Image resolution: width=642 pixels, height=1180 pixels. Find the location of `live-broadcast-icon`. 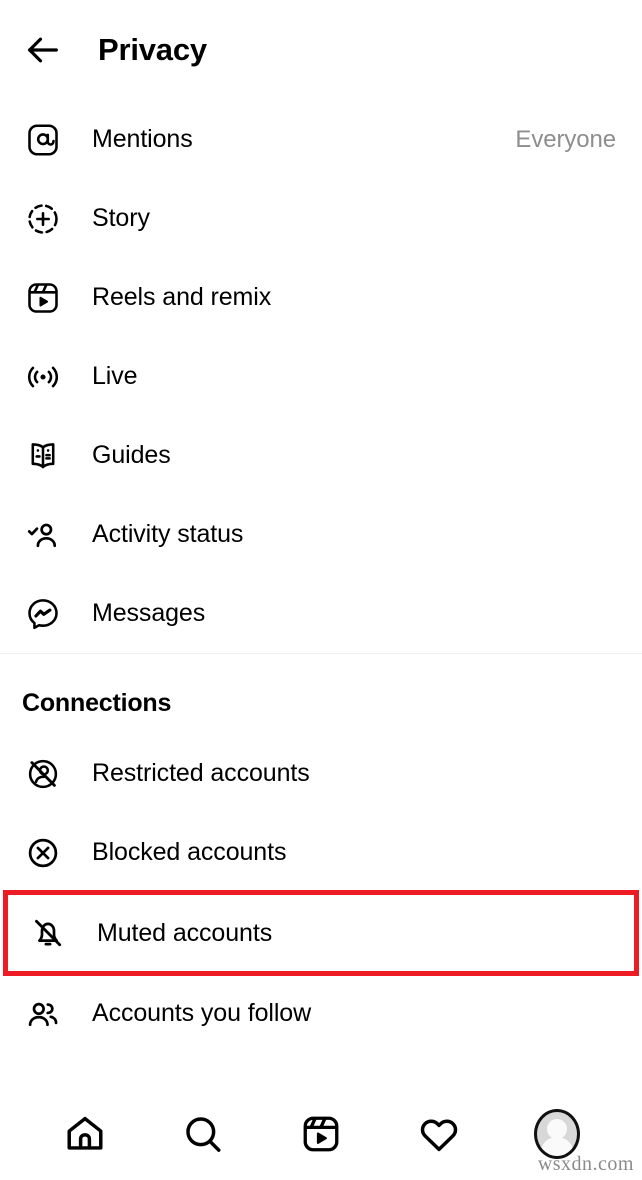

live-broadcast-icon is located at coordinates (43, 377).